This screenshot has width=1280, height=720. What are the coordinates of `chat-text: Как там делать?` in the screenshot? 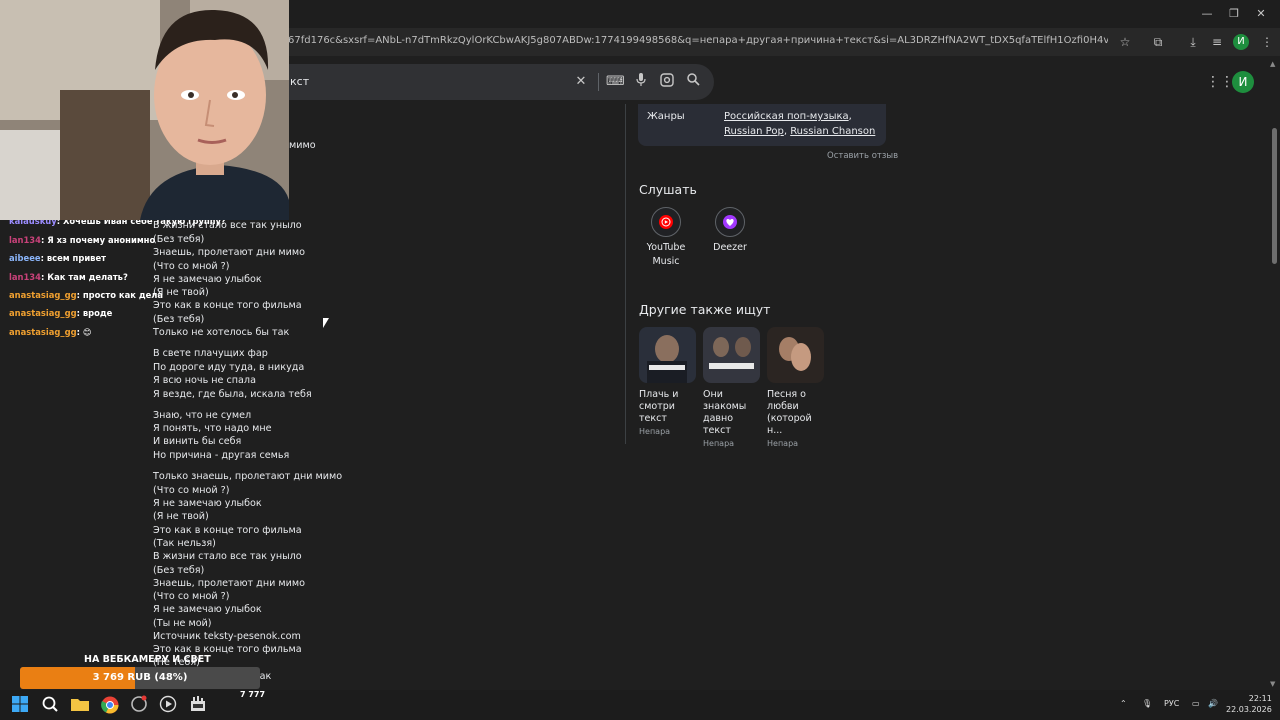 It's located at (87, 277).